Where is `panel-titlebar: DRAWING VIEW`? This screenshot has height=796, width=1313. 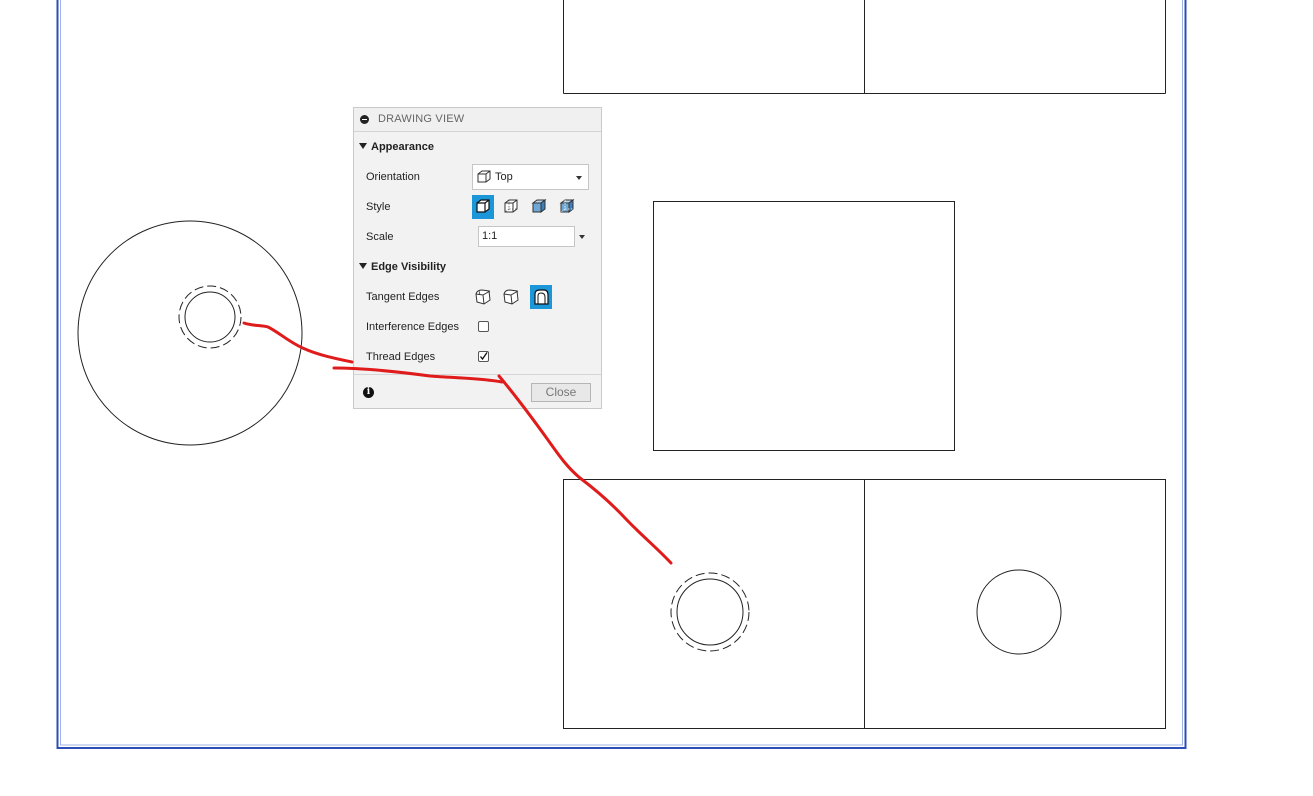 panel-titlebar: DRAWING VIEW is located at coordinates (477, 120).